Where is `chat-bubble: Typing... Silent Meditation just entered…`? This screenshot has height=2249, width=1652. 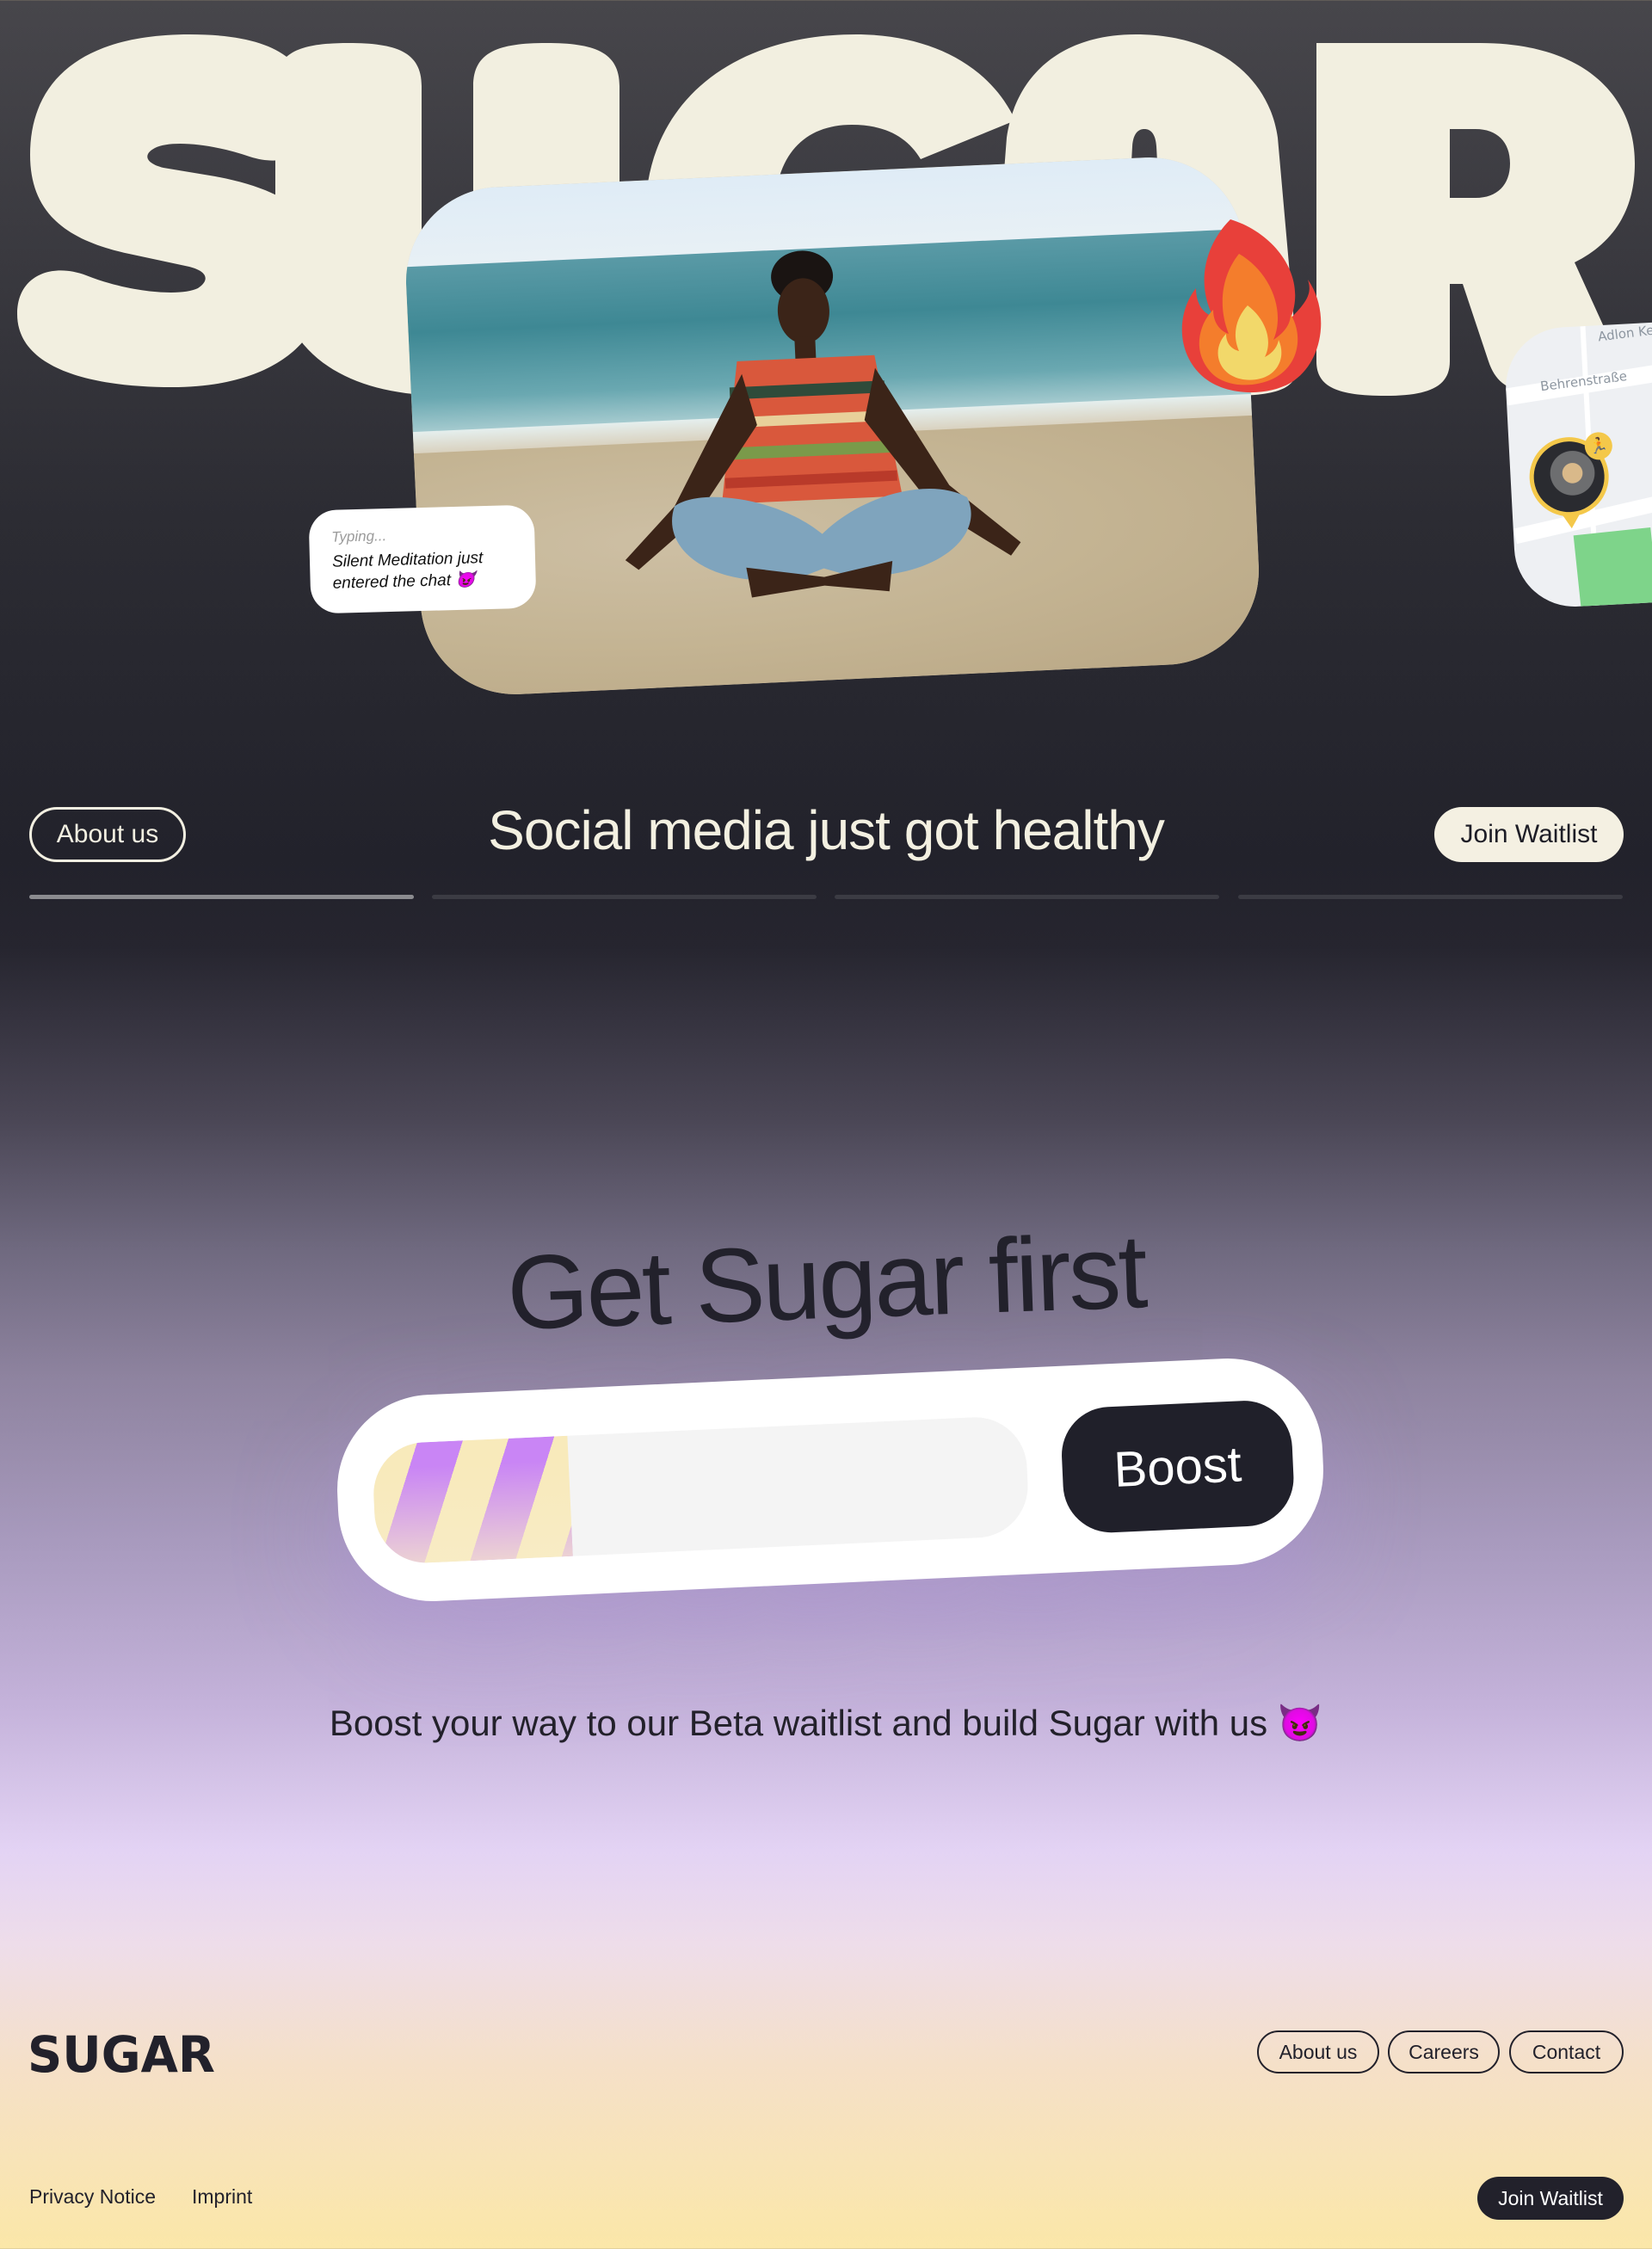
chat-bubble: Typing... Silent Meditation just entered… is located at coordinates (422, 559).